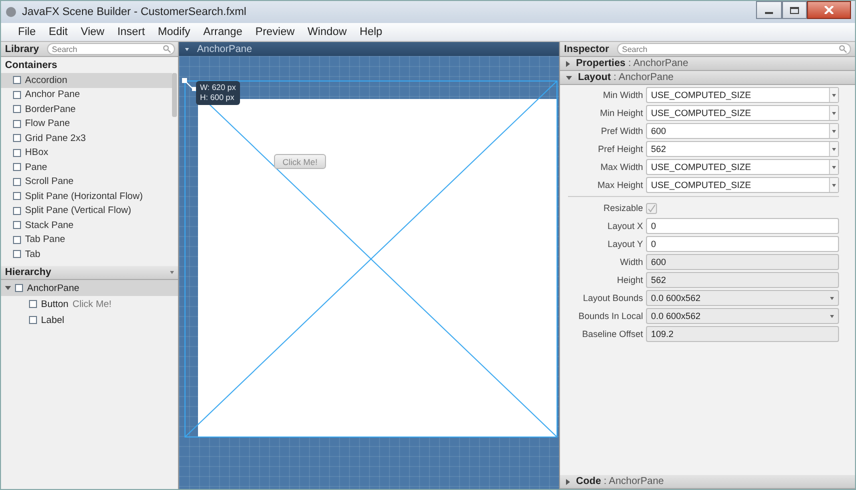 The image size is (856, 490). I want to click on property-label: Width, so click(630, 262).